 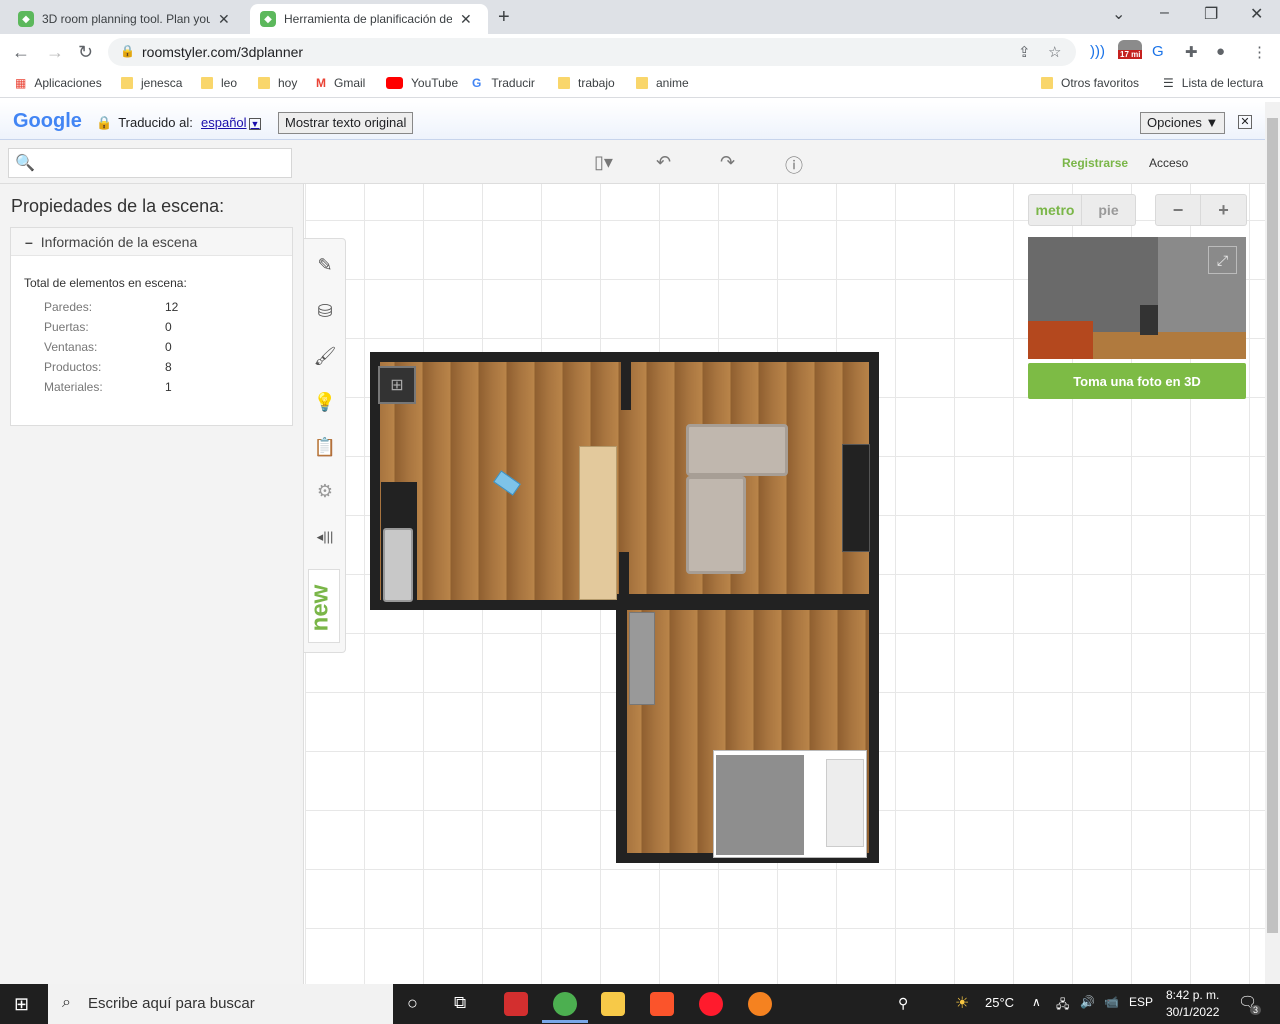 What do you see at coordinates (1192, 995) in the screenshot?
I see `clock-time: 8:42 p. m.` at bounding box center [1192, 995].